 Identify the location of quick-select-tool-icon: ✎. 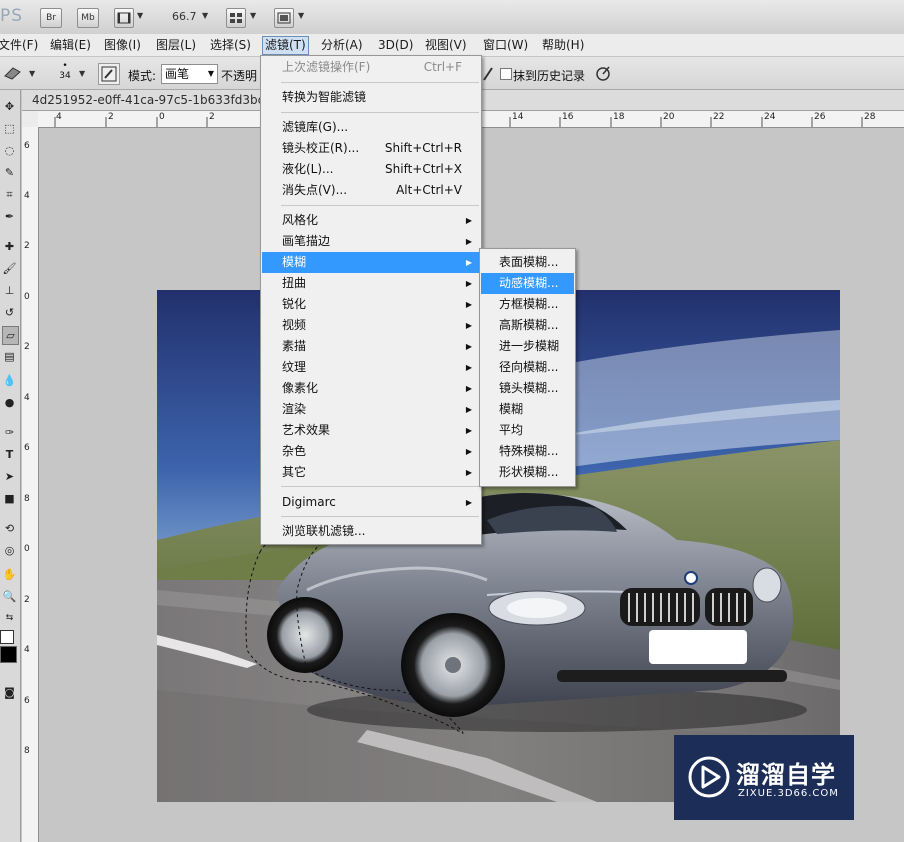
(9, 172).